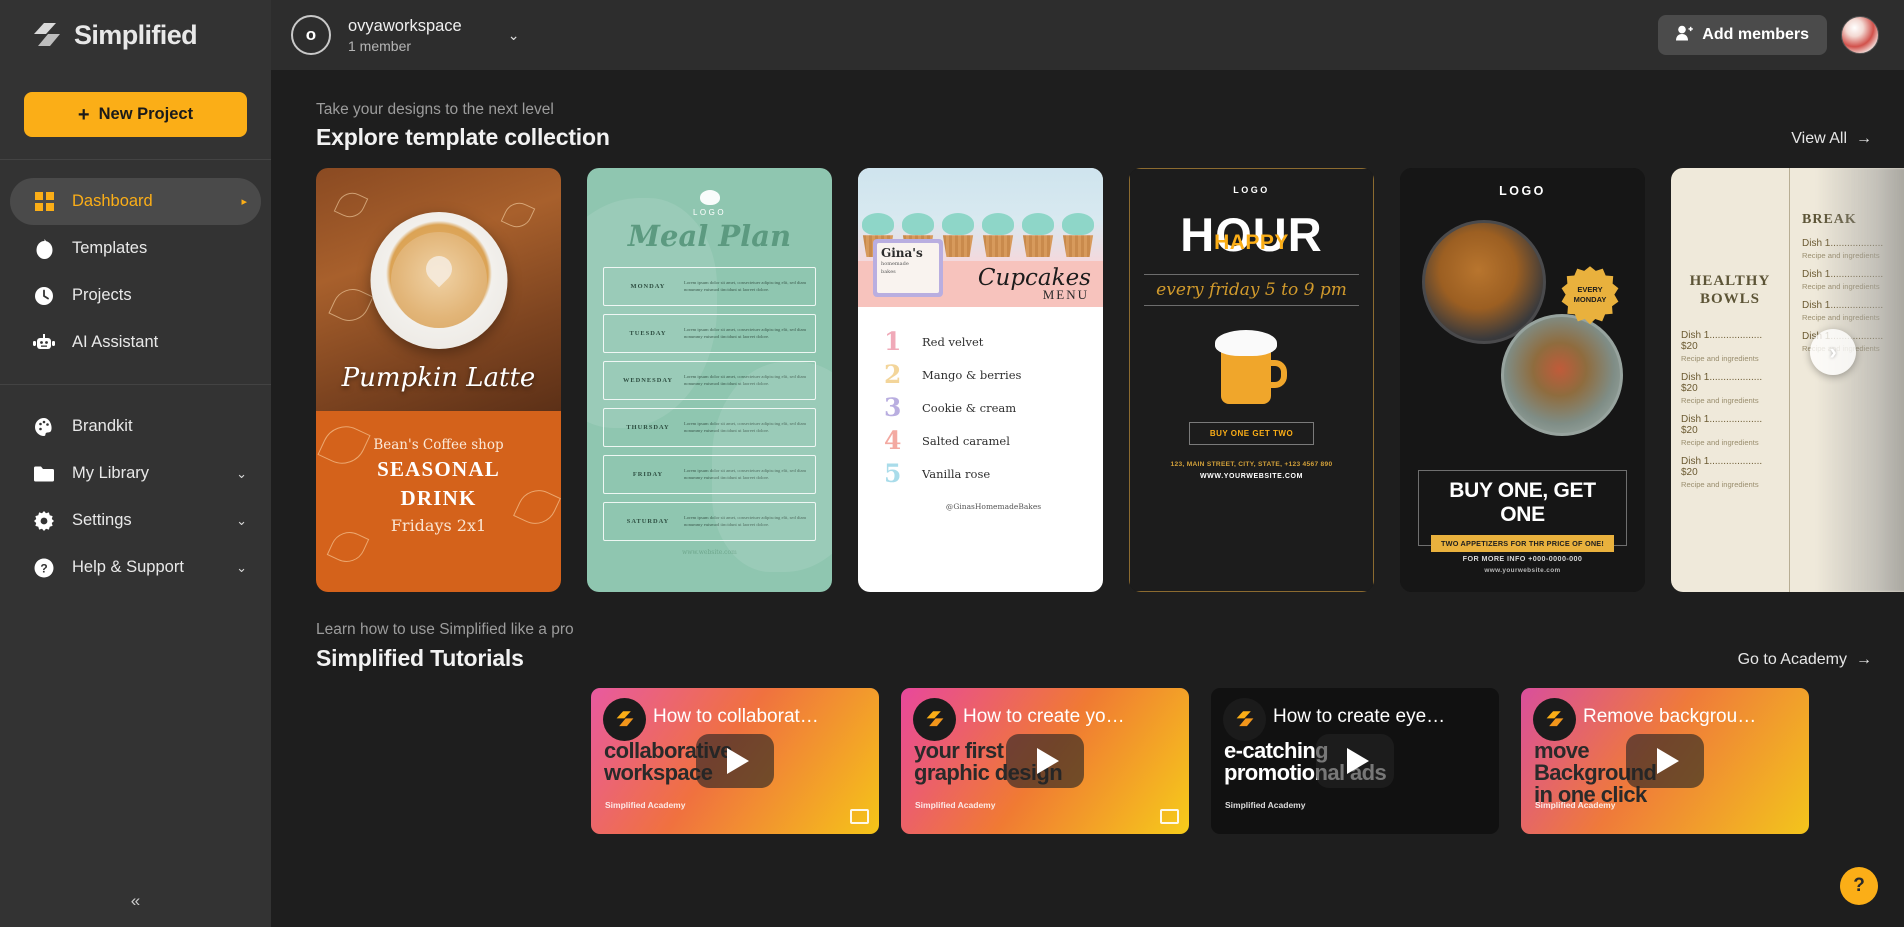  I want to click on help-fab-button: ?, so click(1859, 886).